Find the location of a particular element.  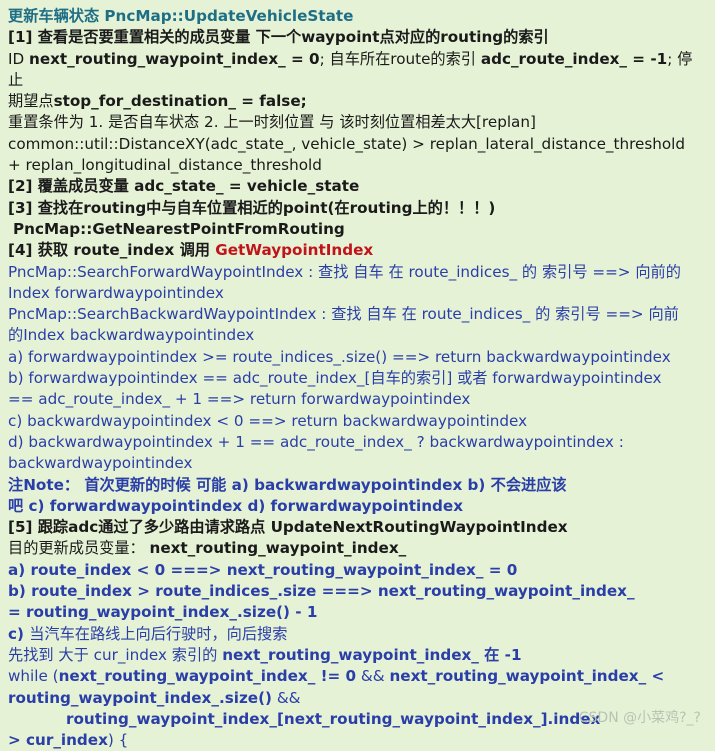

step-4-case-d-cont: backwardwaypointindex is located at coordinates (100, 463).